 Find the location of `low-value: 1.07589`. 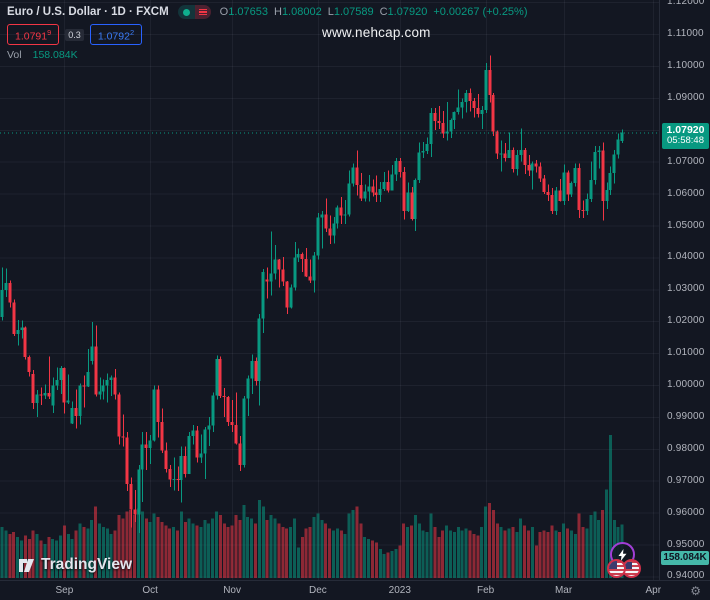

low-value: 1.07589 is located at coordinates (353, 12).